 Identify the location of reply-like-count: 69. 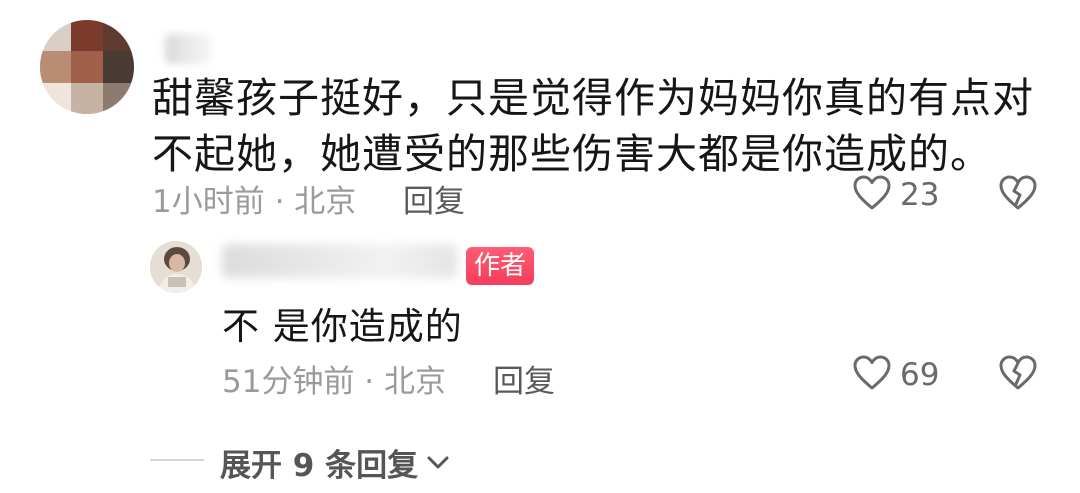
(920, 375).